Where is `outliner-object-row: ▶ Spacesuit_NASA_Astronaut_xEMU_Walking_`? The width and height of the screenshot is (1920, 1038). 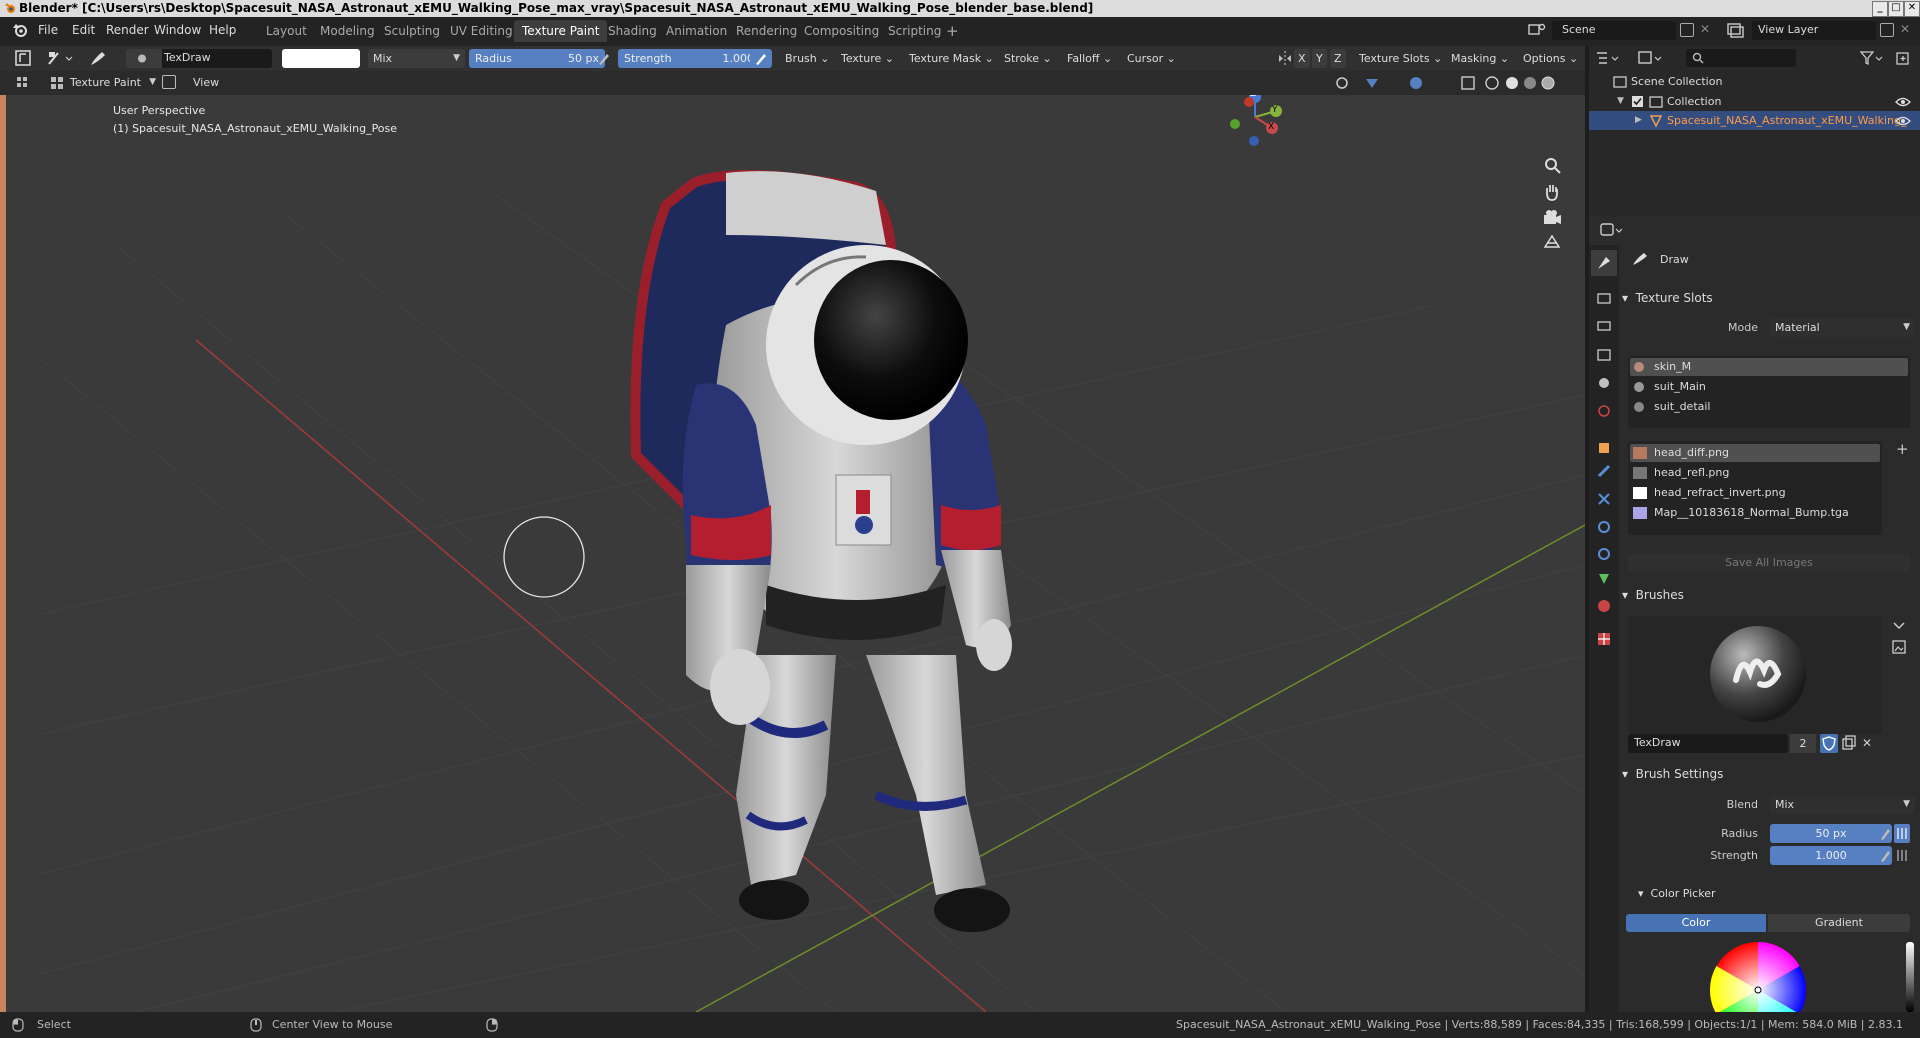
outliner-object-row: ▶ Spacesuit_NASA_Astronaut_xEMU_Walking_ is located at coordinates (1754, 120).